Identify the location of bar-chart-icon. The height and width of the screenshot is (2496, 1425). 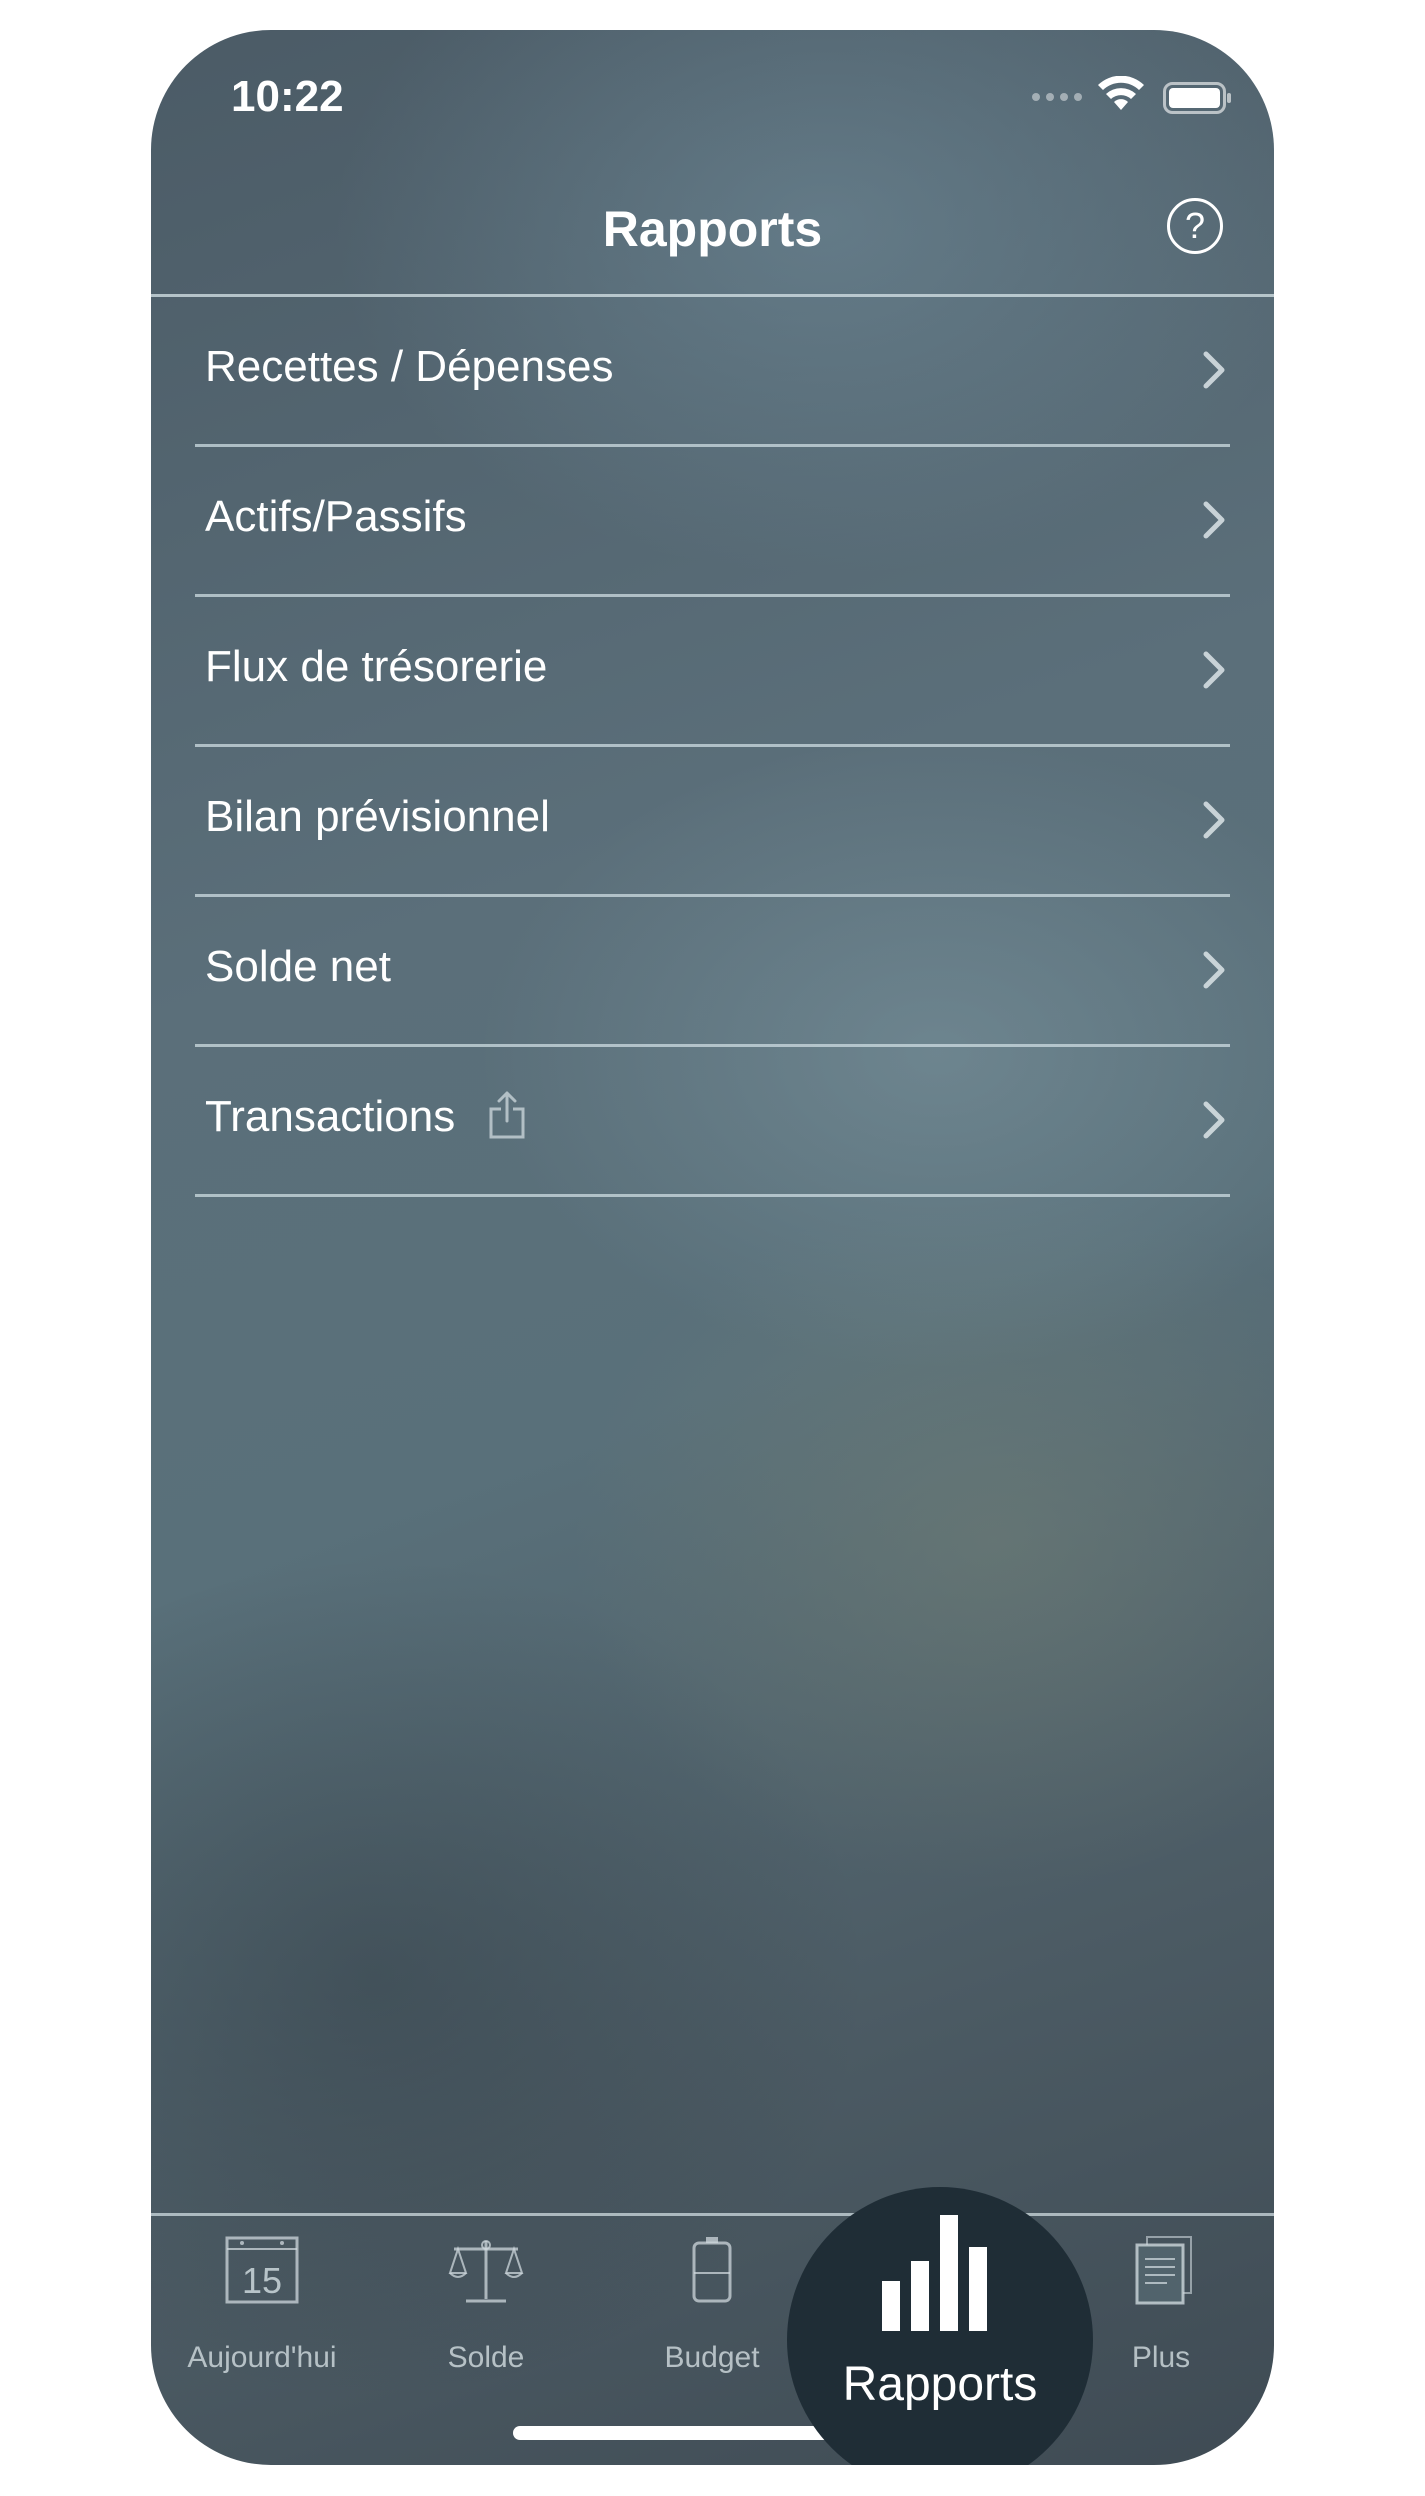
(934, 2273).